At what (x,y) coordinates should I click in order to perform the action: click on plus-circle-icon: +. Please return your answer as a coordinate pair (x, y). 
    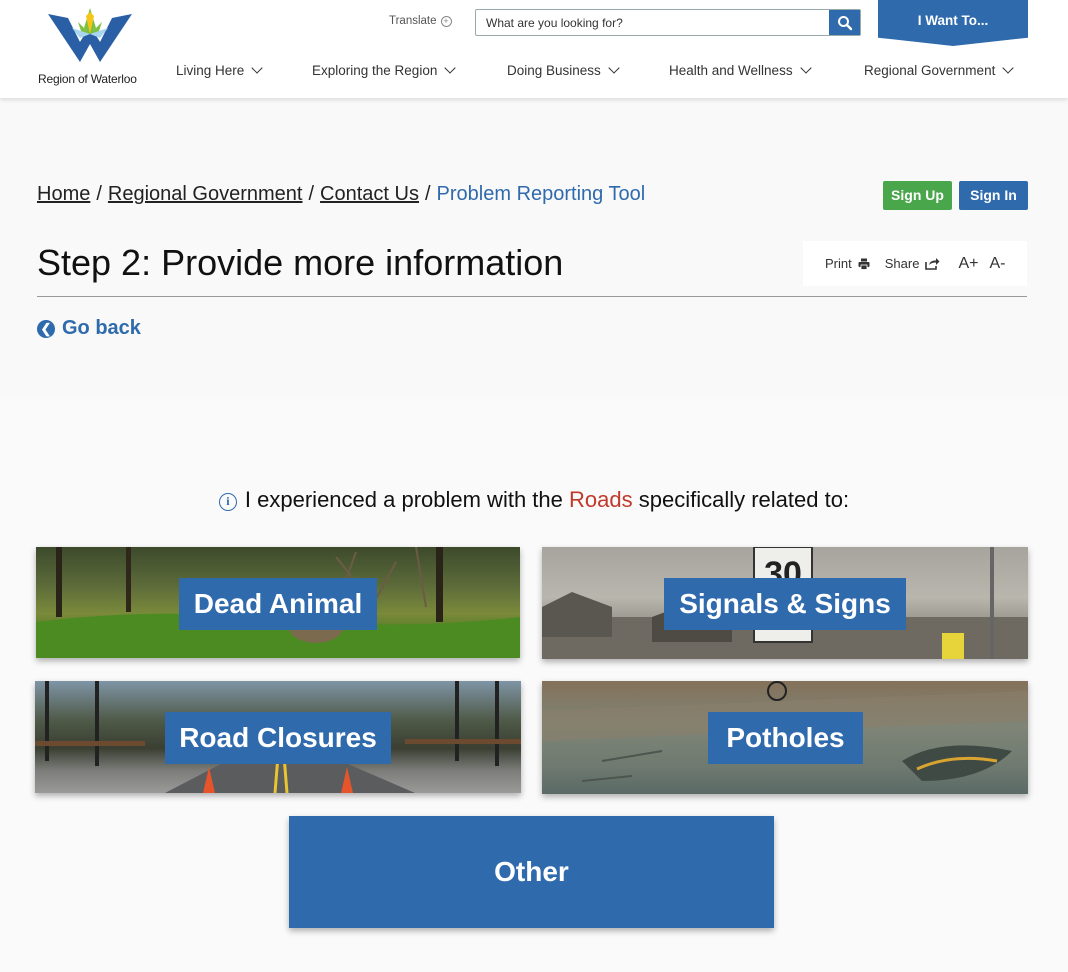
    Looking at the image, I should click on (446, 21).